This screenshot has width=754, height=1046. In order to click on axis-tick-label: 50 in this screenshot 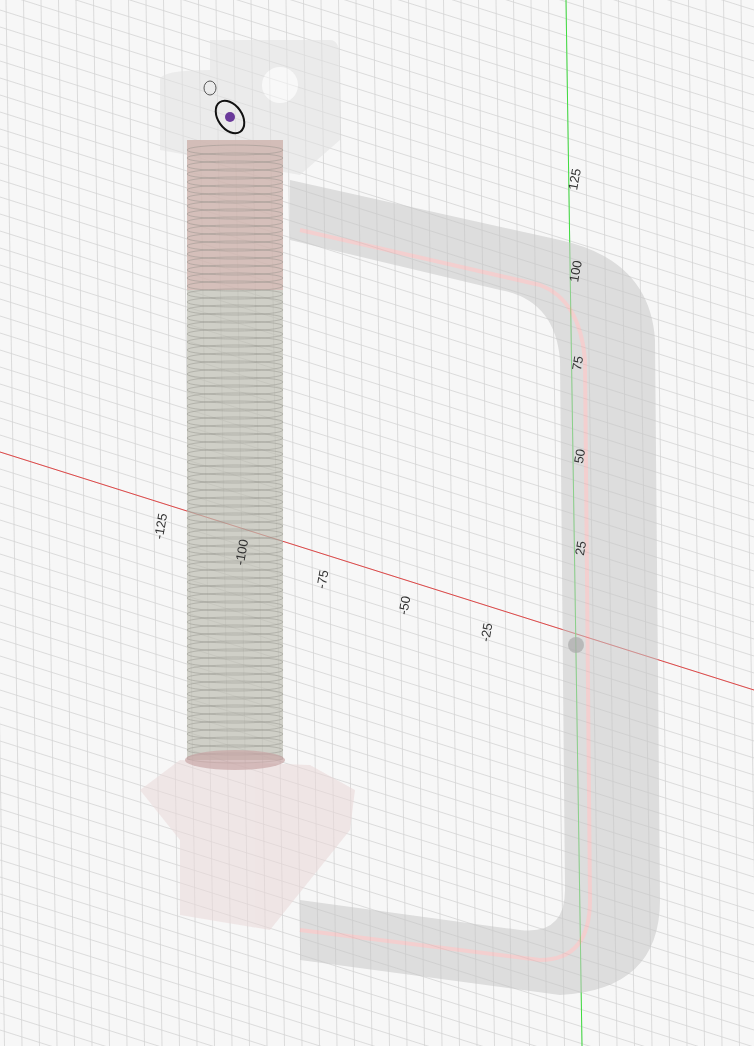, I will do `click(579, 456)`.